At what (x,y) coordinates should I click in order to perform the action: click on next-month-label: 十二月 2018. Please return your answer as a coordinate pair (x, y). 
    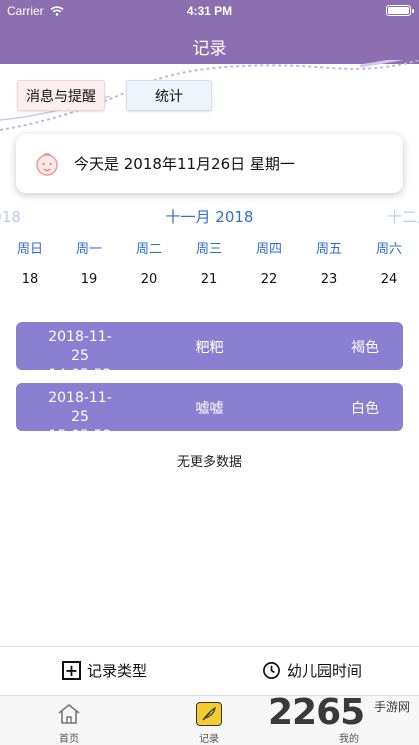
    Looking at the image, I should click on (403, 216).